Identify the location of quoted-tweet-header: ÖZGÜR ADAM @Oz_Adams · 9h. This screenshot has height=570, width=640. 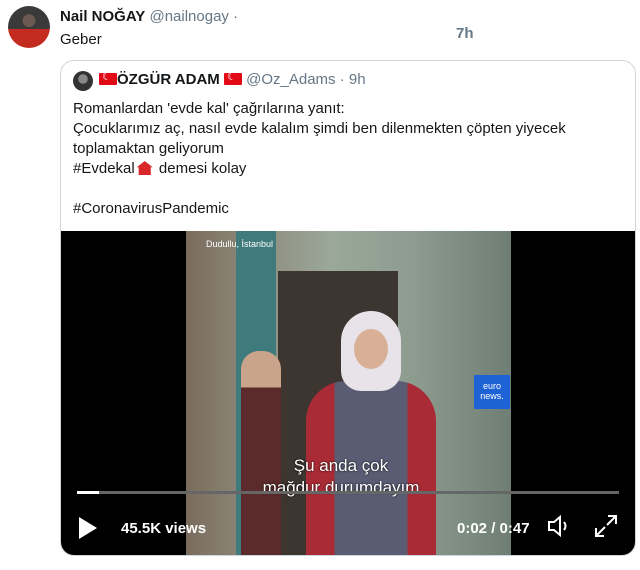
(232, 79).